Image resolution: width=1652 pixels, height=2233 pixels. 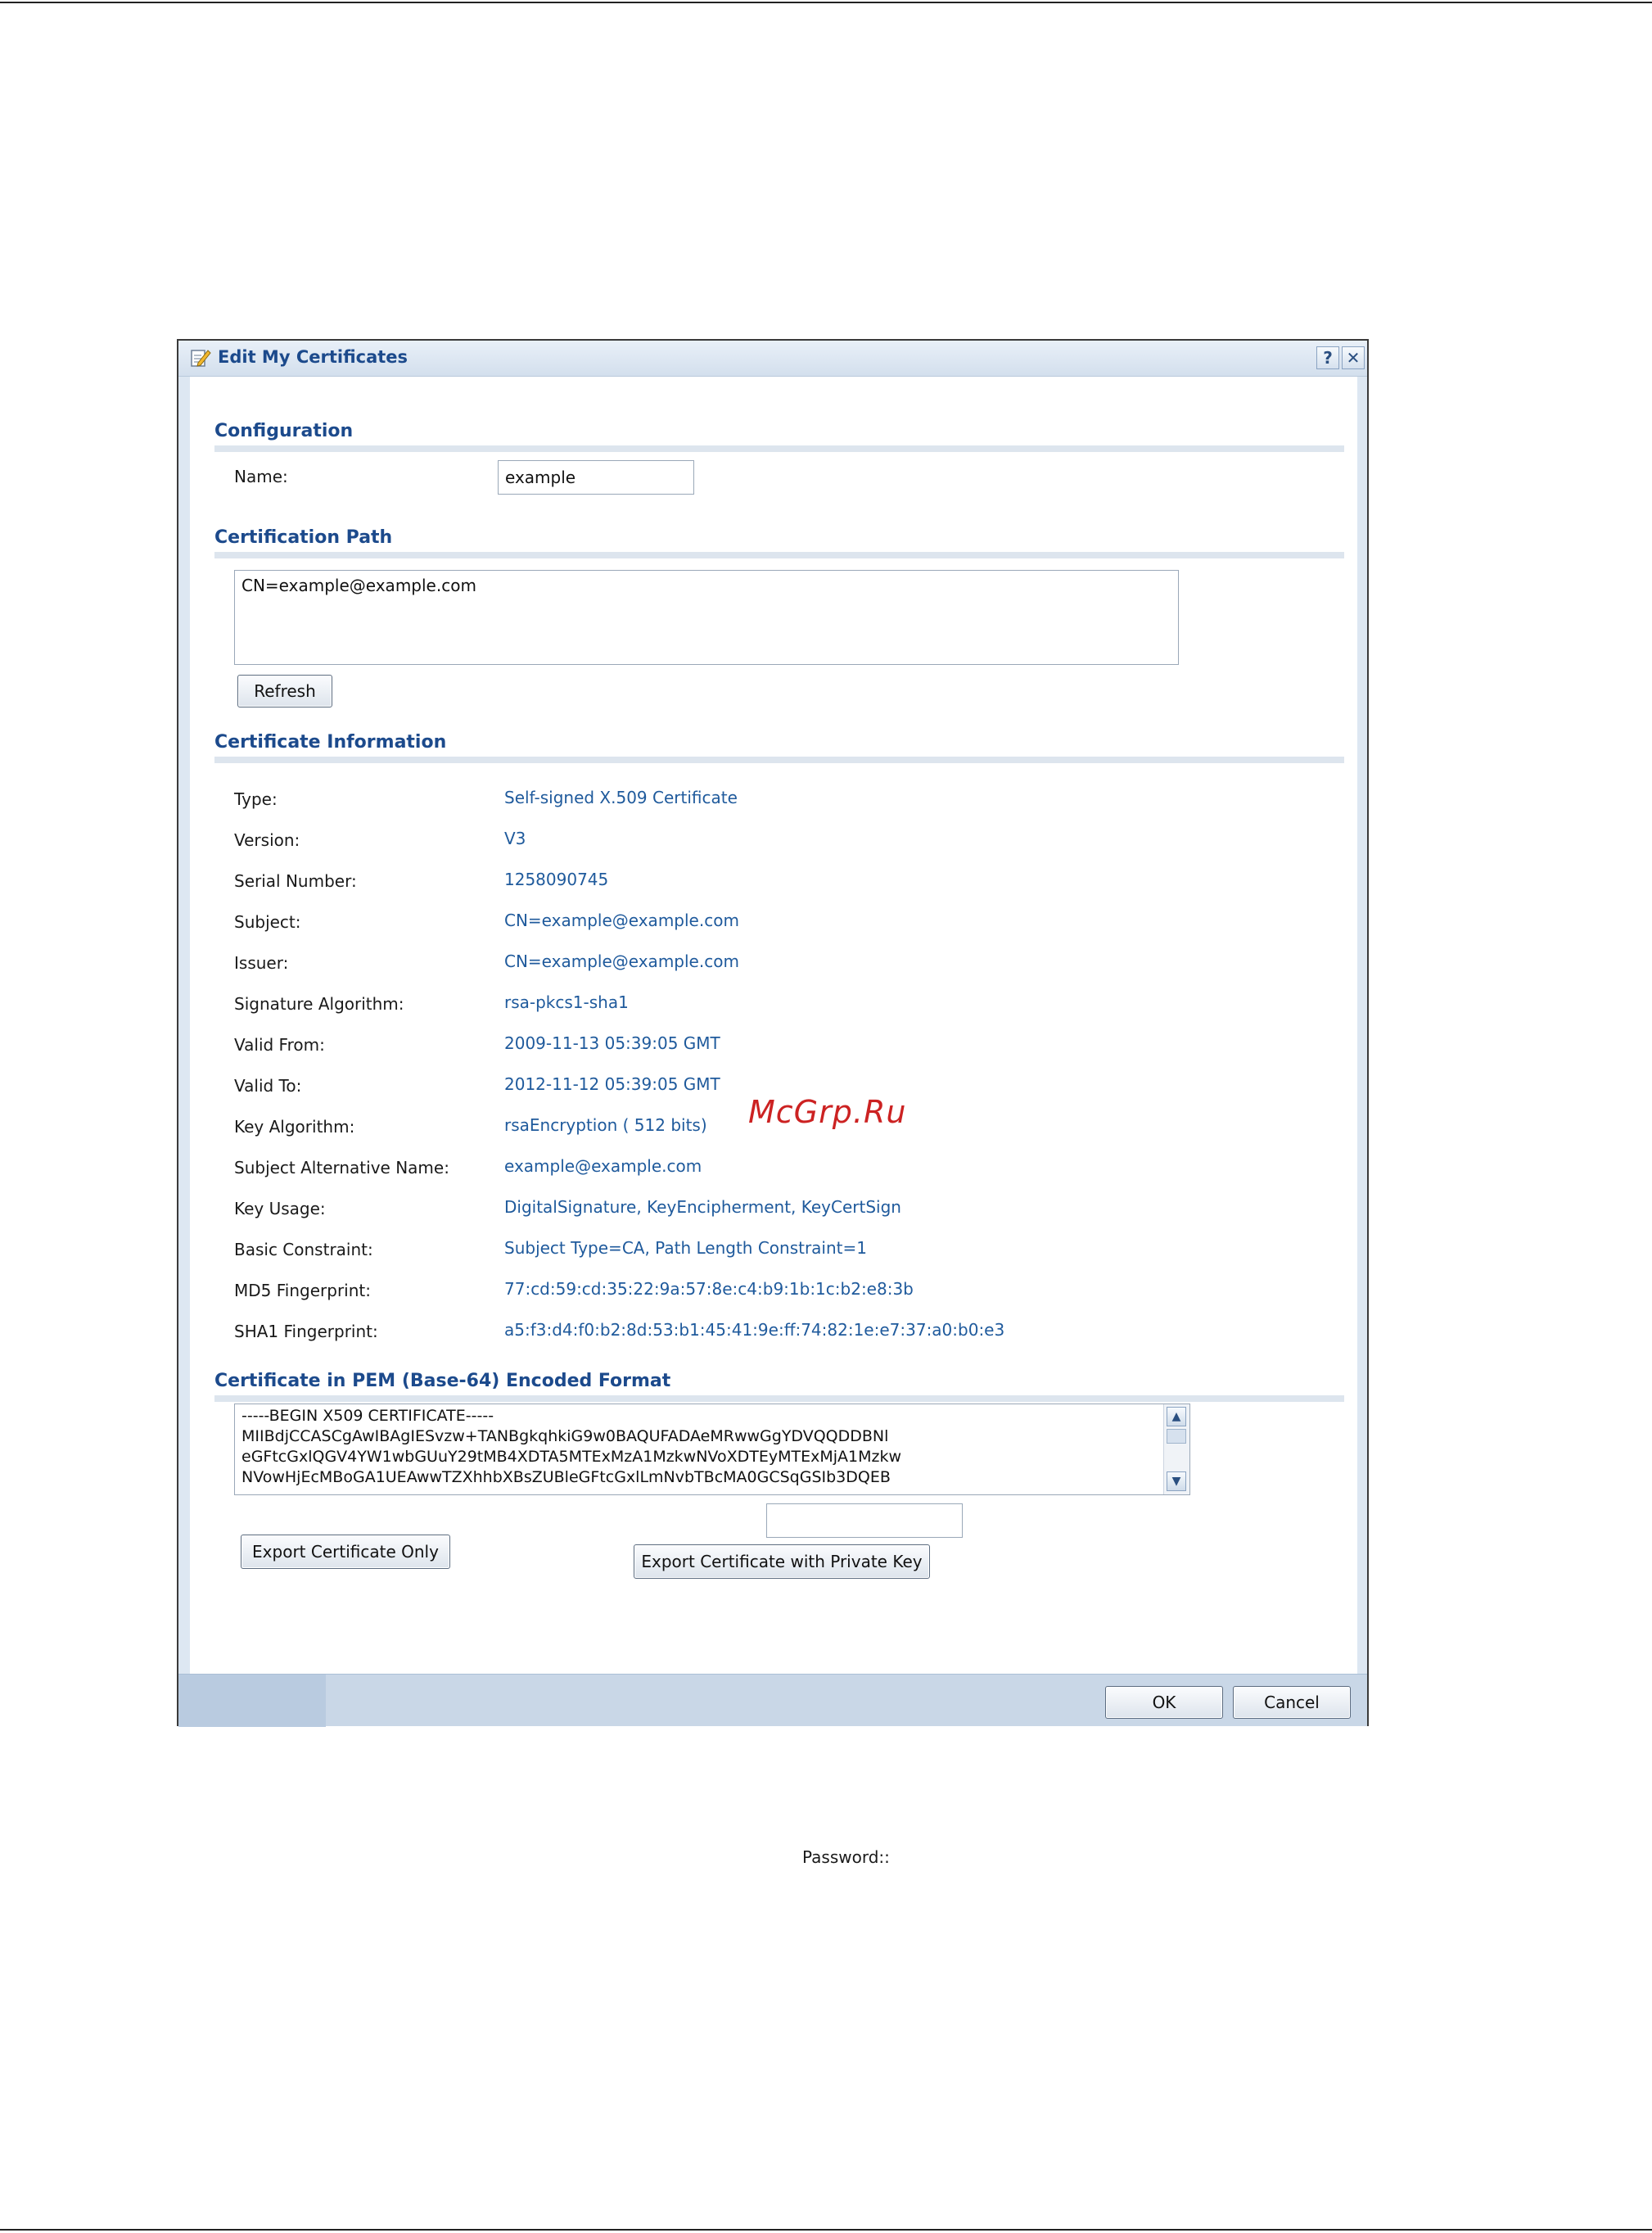 What do you see at coordinates (313, 357) in the screenshot?
I see `dialog-title: Edit My Certificates` at bounding box center [313, 357].